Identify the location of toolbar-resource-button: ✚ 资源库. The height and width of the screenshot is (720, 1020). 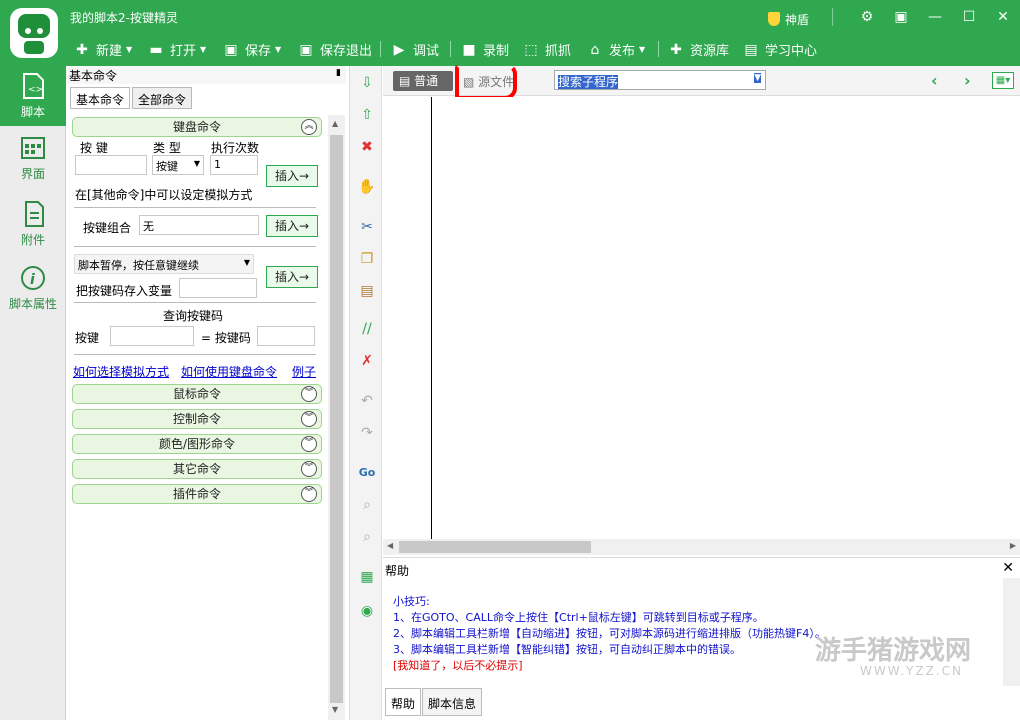
(698, 50).